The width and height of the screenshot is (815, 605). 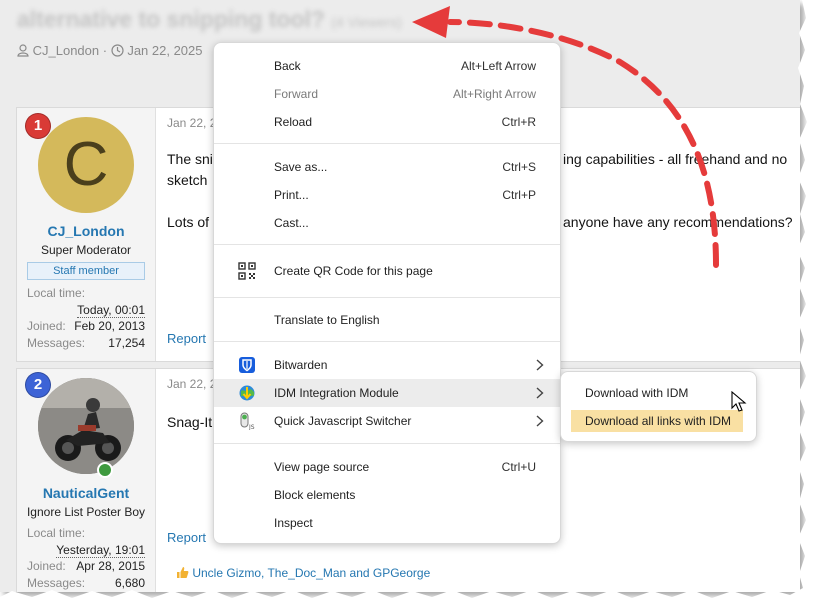 What do you see at coordinates (247, 393) in the screenshot?
I see `idm-icon` at bounding box center [247, 393].